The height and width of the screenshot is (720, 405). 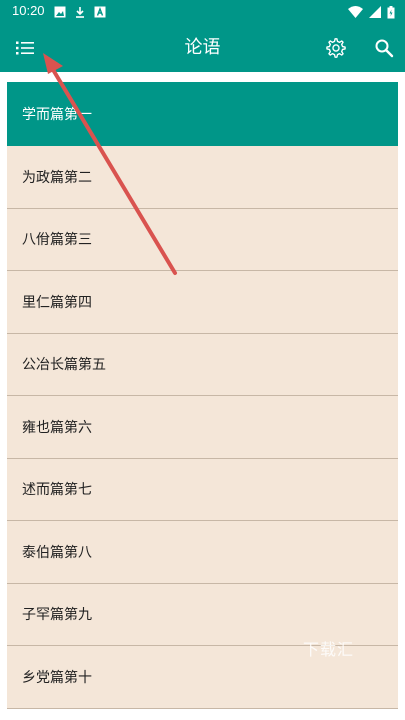 I want to click on settings-icon, so click(x=336, y=48).